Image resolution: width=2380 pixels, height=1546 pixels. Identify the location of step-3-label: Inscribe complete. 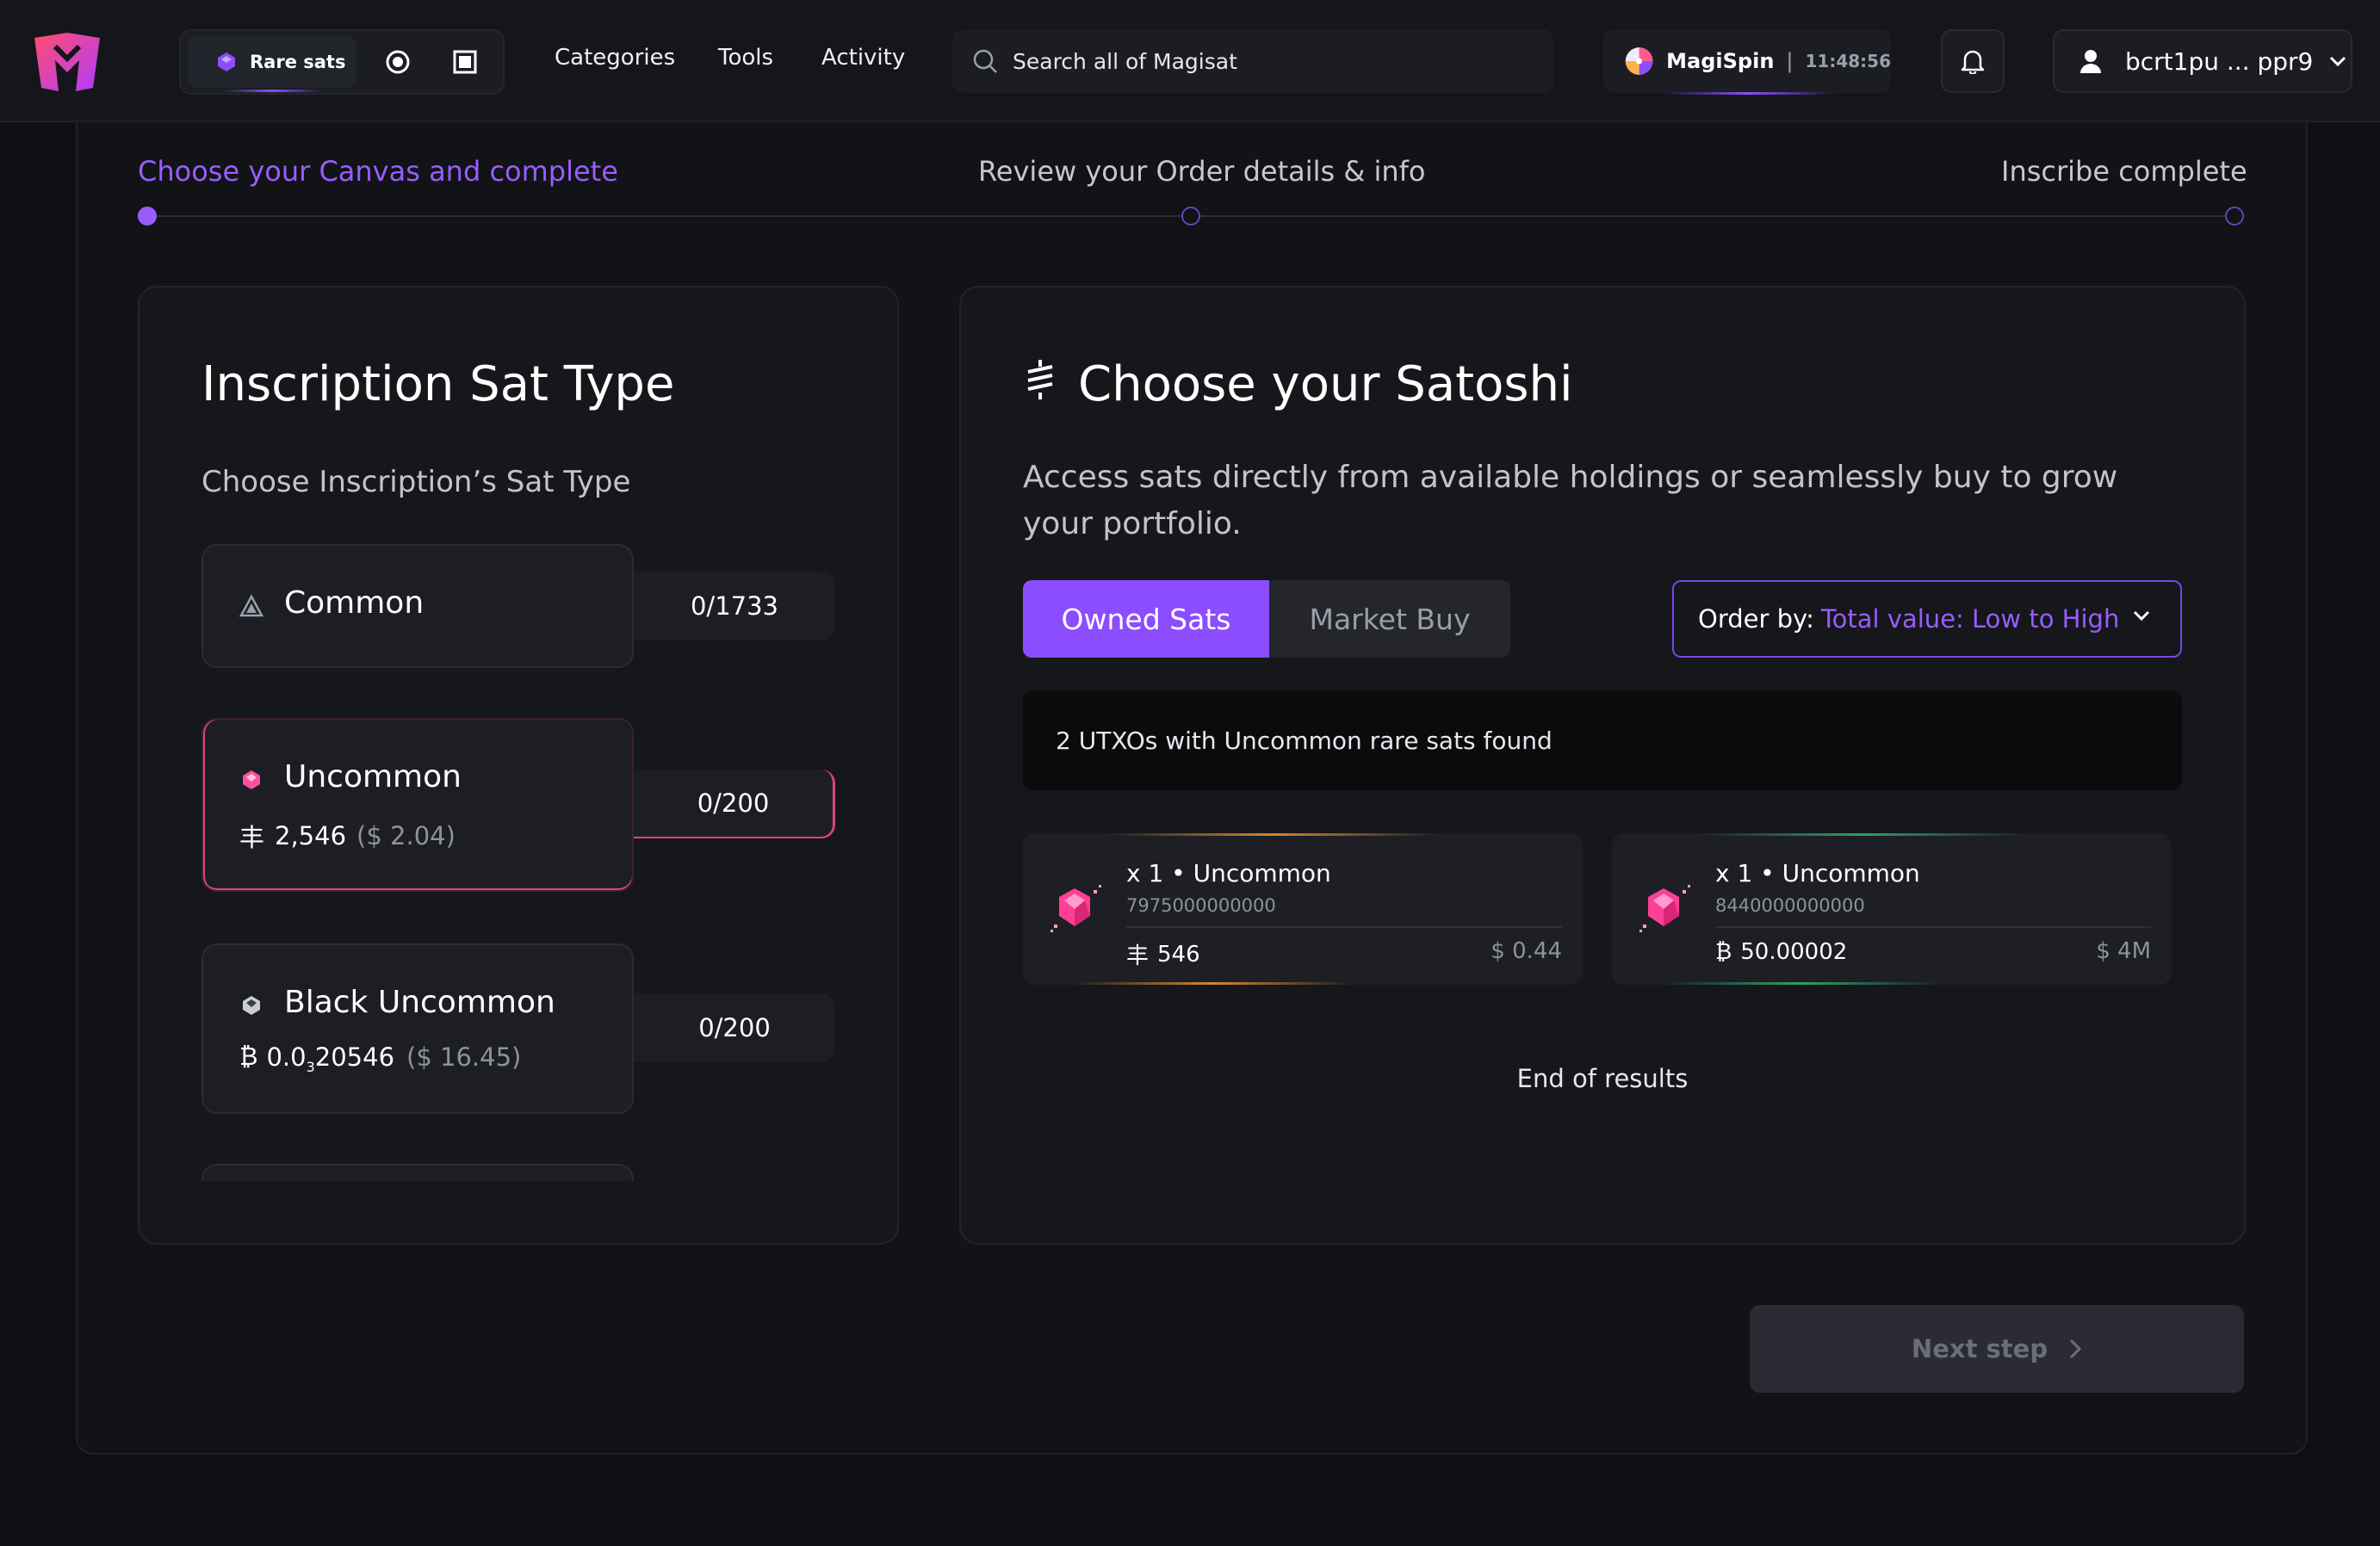
(2124, 171).